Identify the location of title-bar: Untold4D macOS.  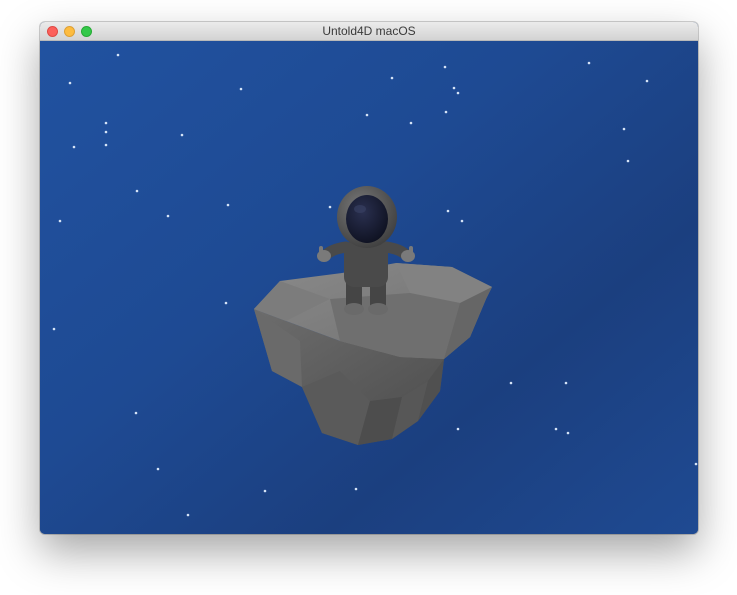
(369, 31).